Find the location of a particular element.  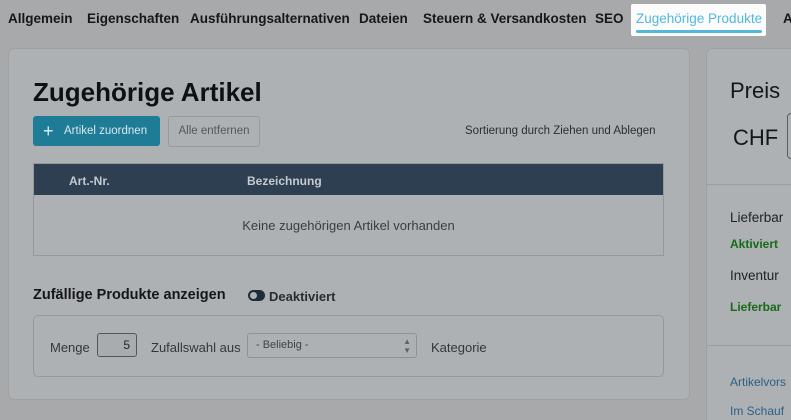

page-title: Zugehörige Artikel is located at coordinates (147, 92).